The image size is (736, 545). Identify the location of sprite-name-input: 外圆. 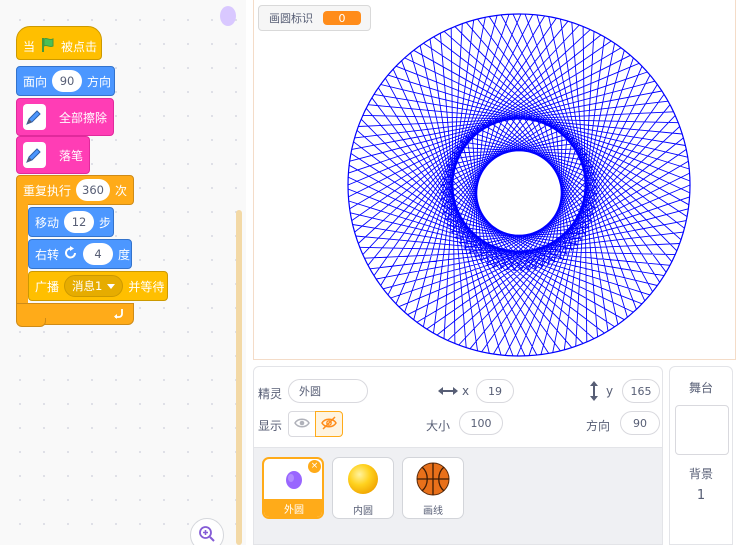
(328, 391).